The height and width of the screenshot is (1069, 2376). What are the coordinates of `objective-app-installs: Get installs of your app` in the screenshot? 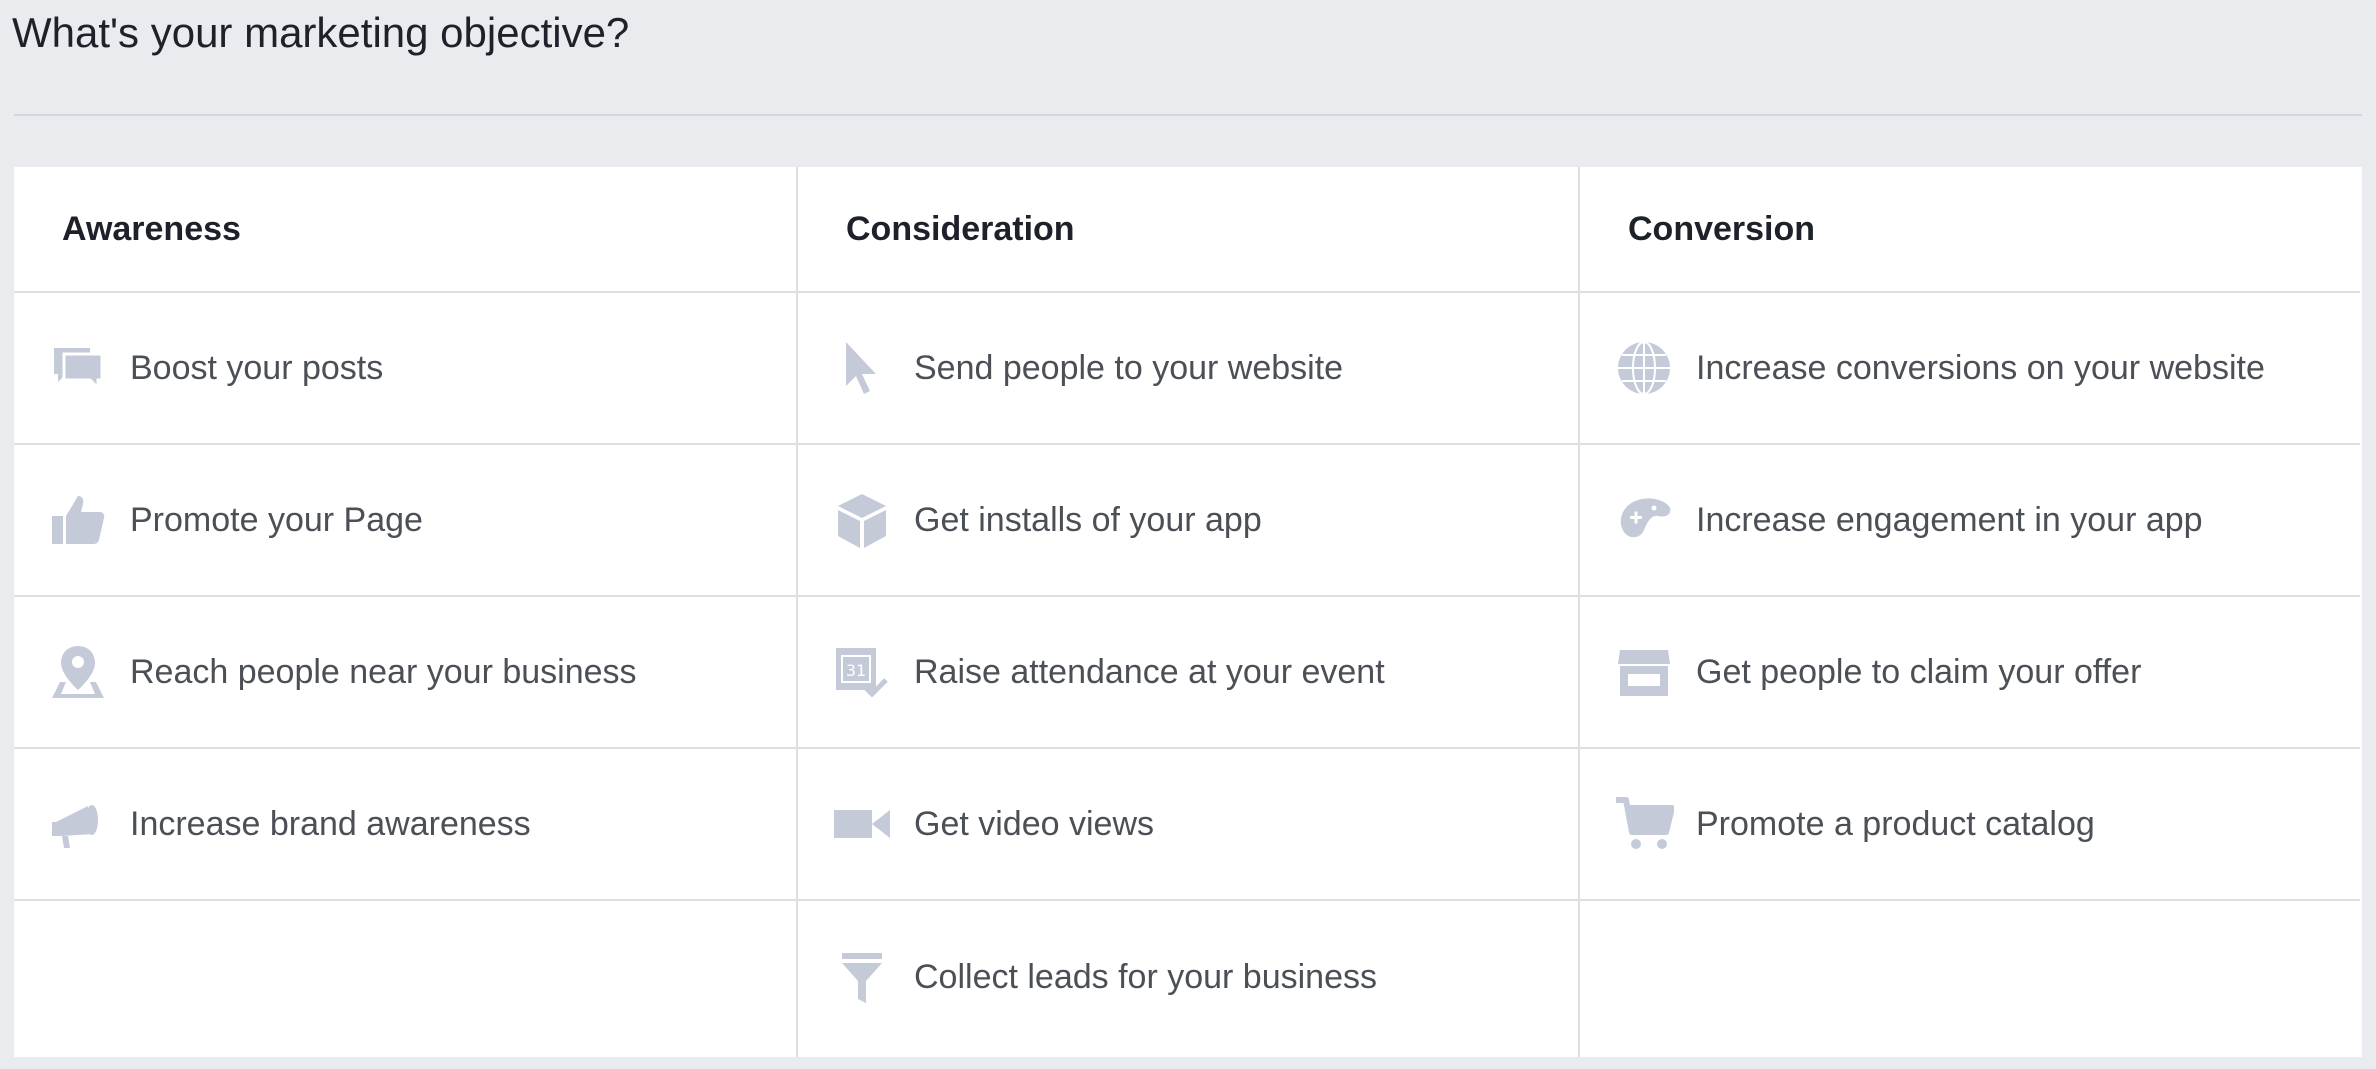 It's located at (1188, 521).